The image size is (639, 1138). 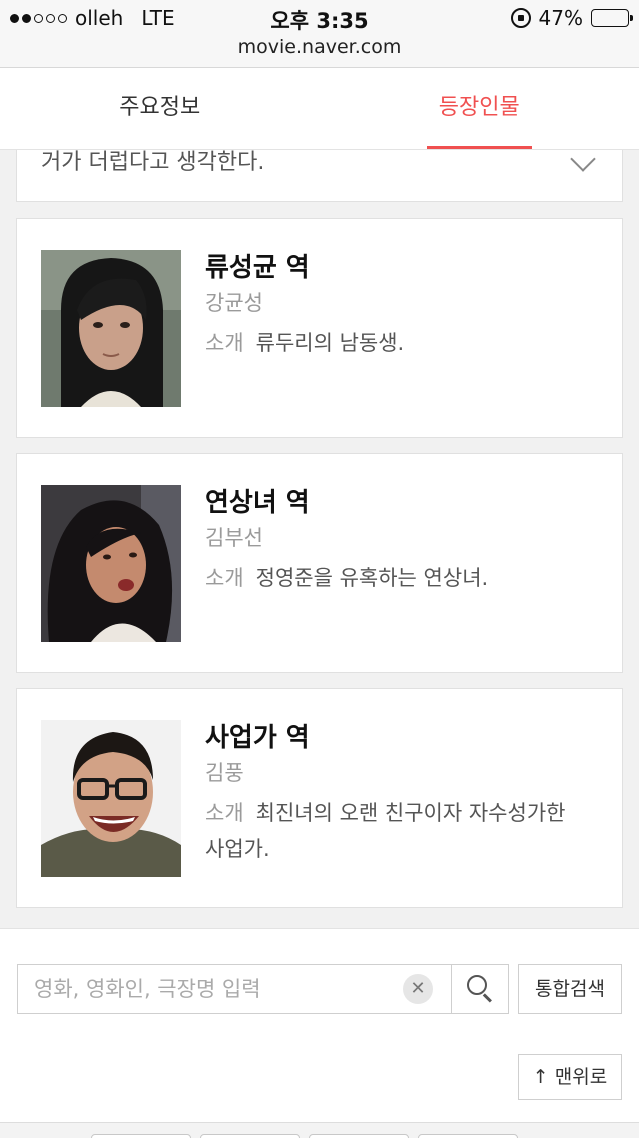 What do you see at coordinates (208, 989) in the screenshot?
I see `search-input` at bounding box center [208, 989].